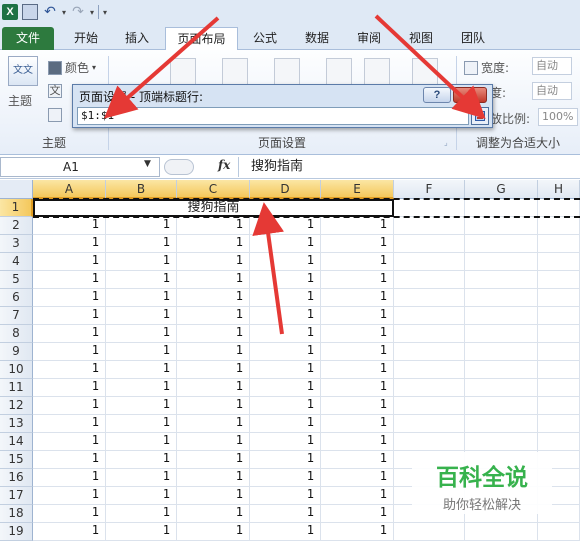 This screenshot has width=580, height=541. What do you see at coordinates (69, 280) in the screenshot?
I see `cell-a5: 1` at bounding box center [69, 280].